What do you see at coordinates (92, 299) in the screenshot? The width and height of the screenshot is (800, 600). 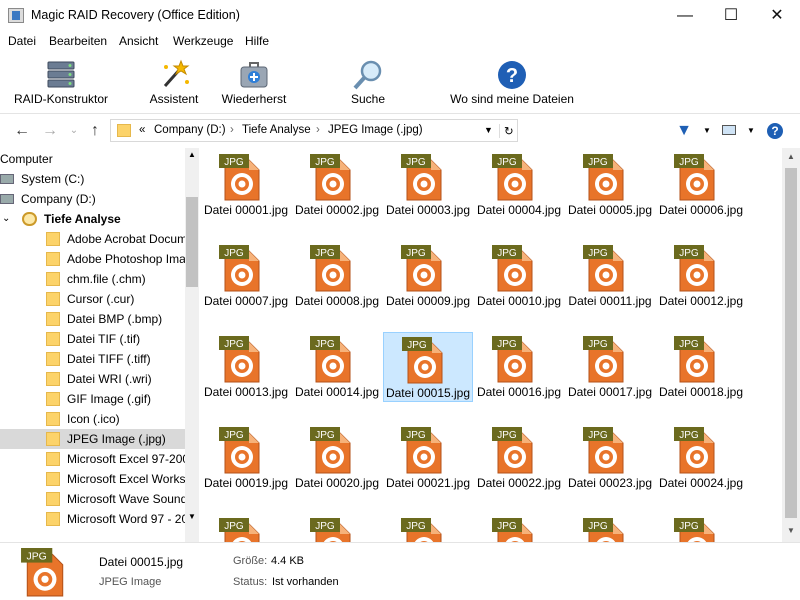 I see `tree-item-folder: Cursor (.cur)` at bounding box center [92, 299].